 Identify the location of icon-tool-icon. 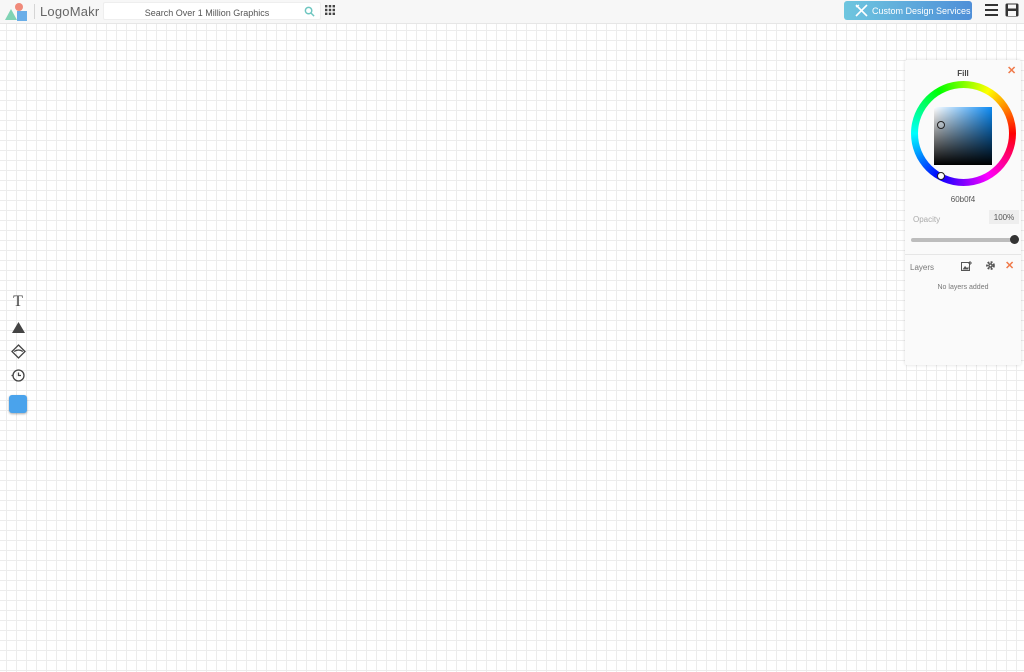
(18, 351).